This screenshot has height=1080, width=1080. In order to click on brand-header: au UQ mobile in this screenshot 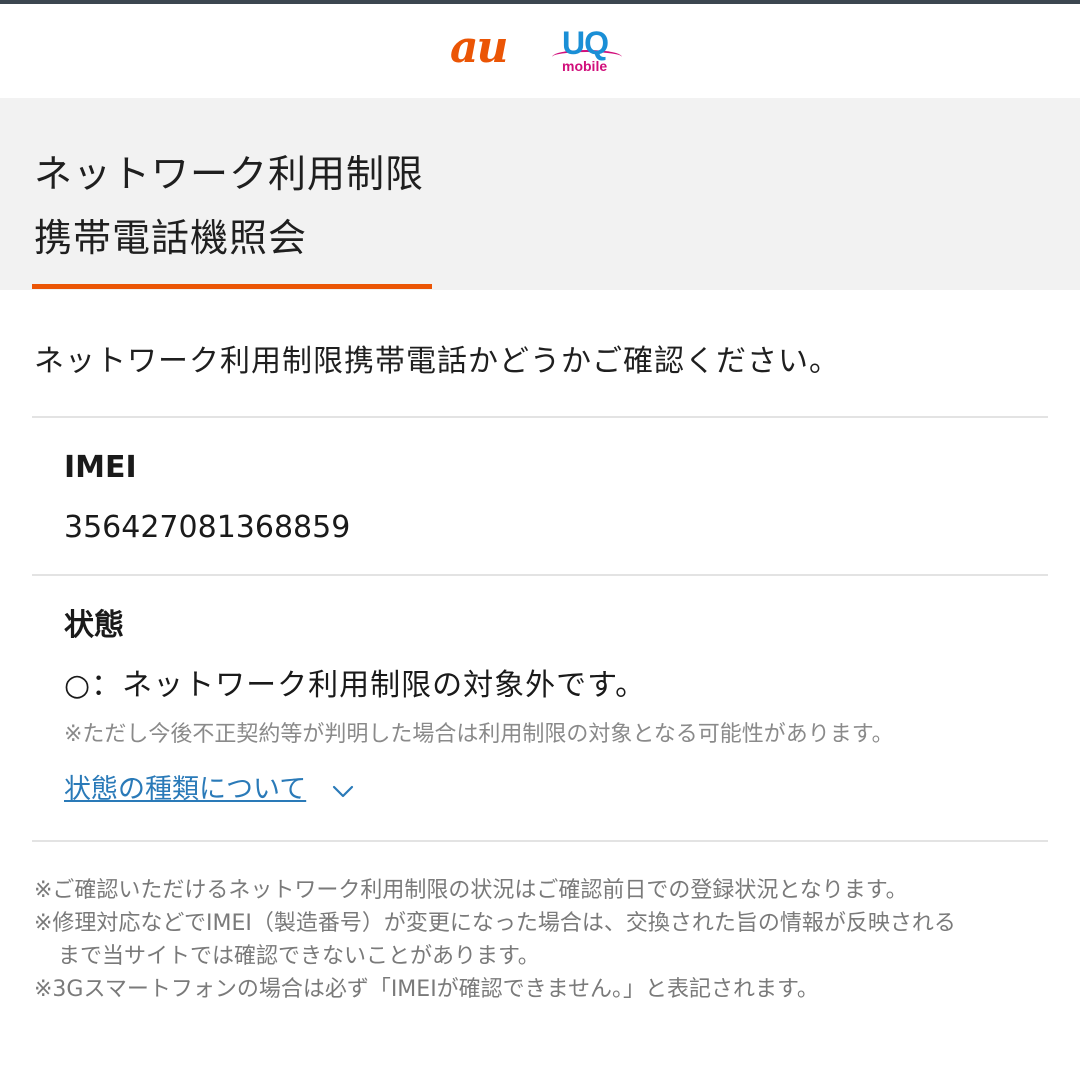, I will do `click(540, 51)`.